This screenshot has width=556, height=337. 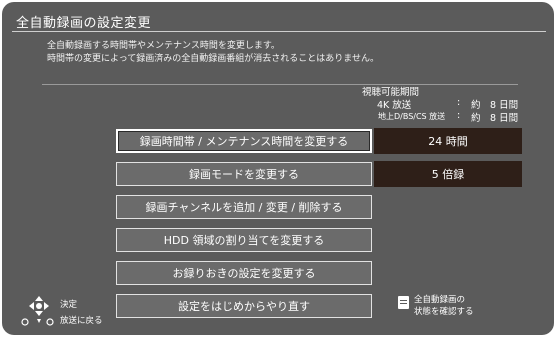 What do you see at coordinates (84, 23) in the screenshot?
I see `page-title: 全自動録画の設定変更` at bounding box center [84, 23].